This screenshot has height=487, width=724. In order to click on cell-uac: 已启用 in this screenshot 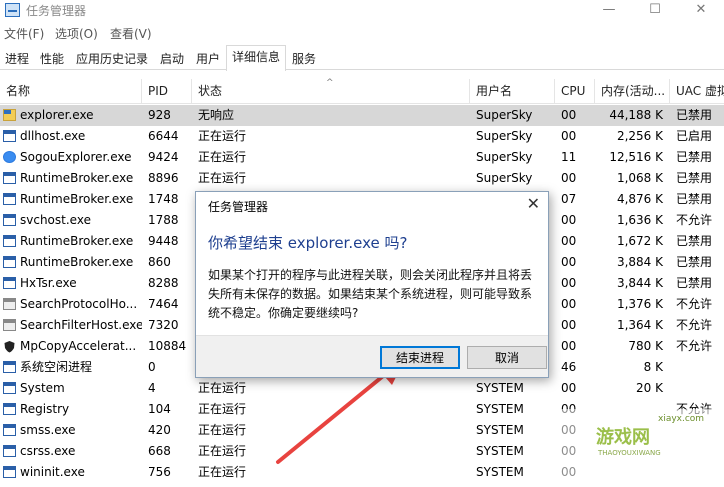, I will do `click(694, 136)`.